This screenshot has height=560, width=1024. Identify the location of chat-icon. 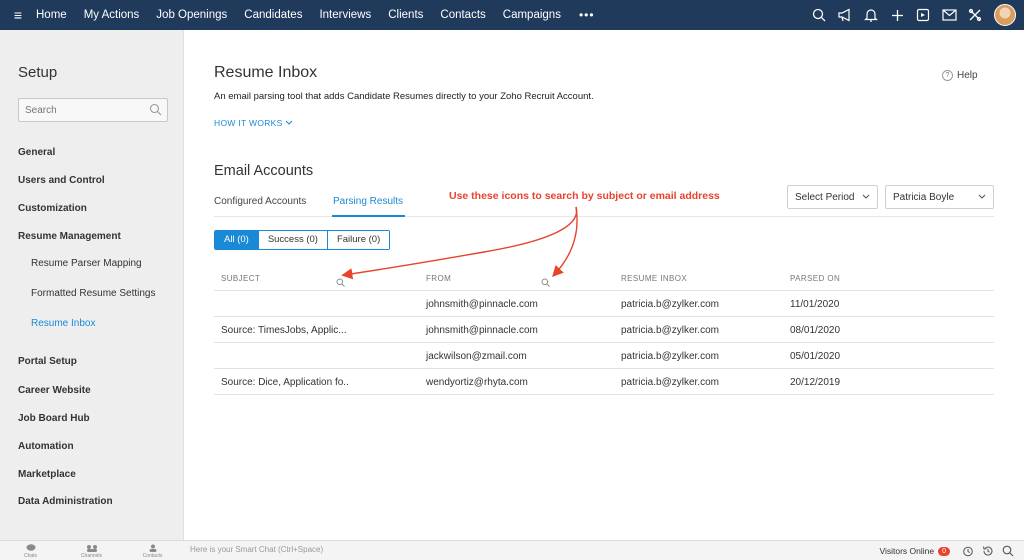
(30, 547).